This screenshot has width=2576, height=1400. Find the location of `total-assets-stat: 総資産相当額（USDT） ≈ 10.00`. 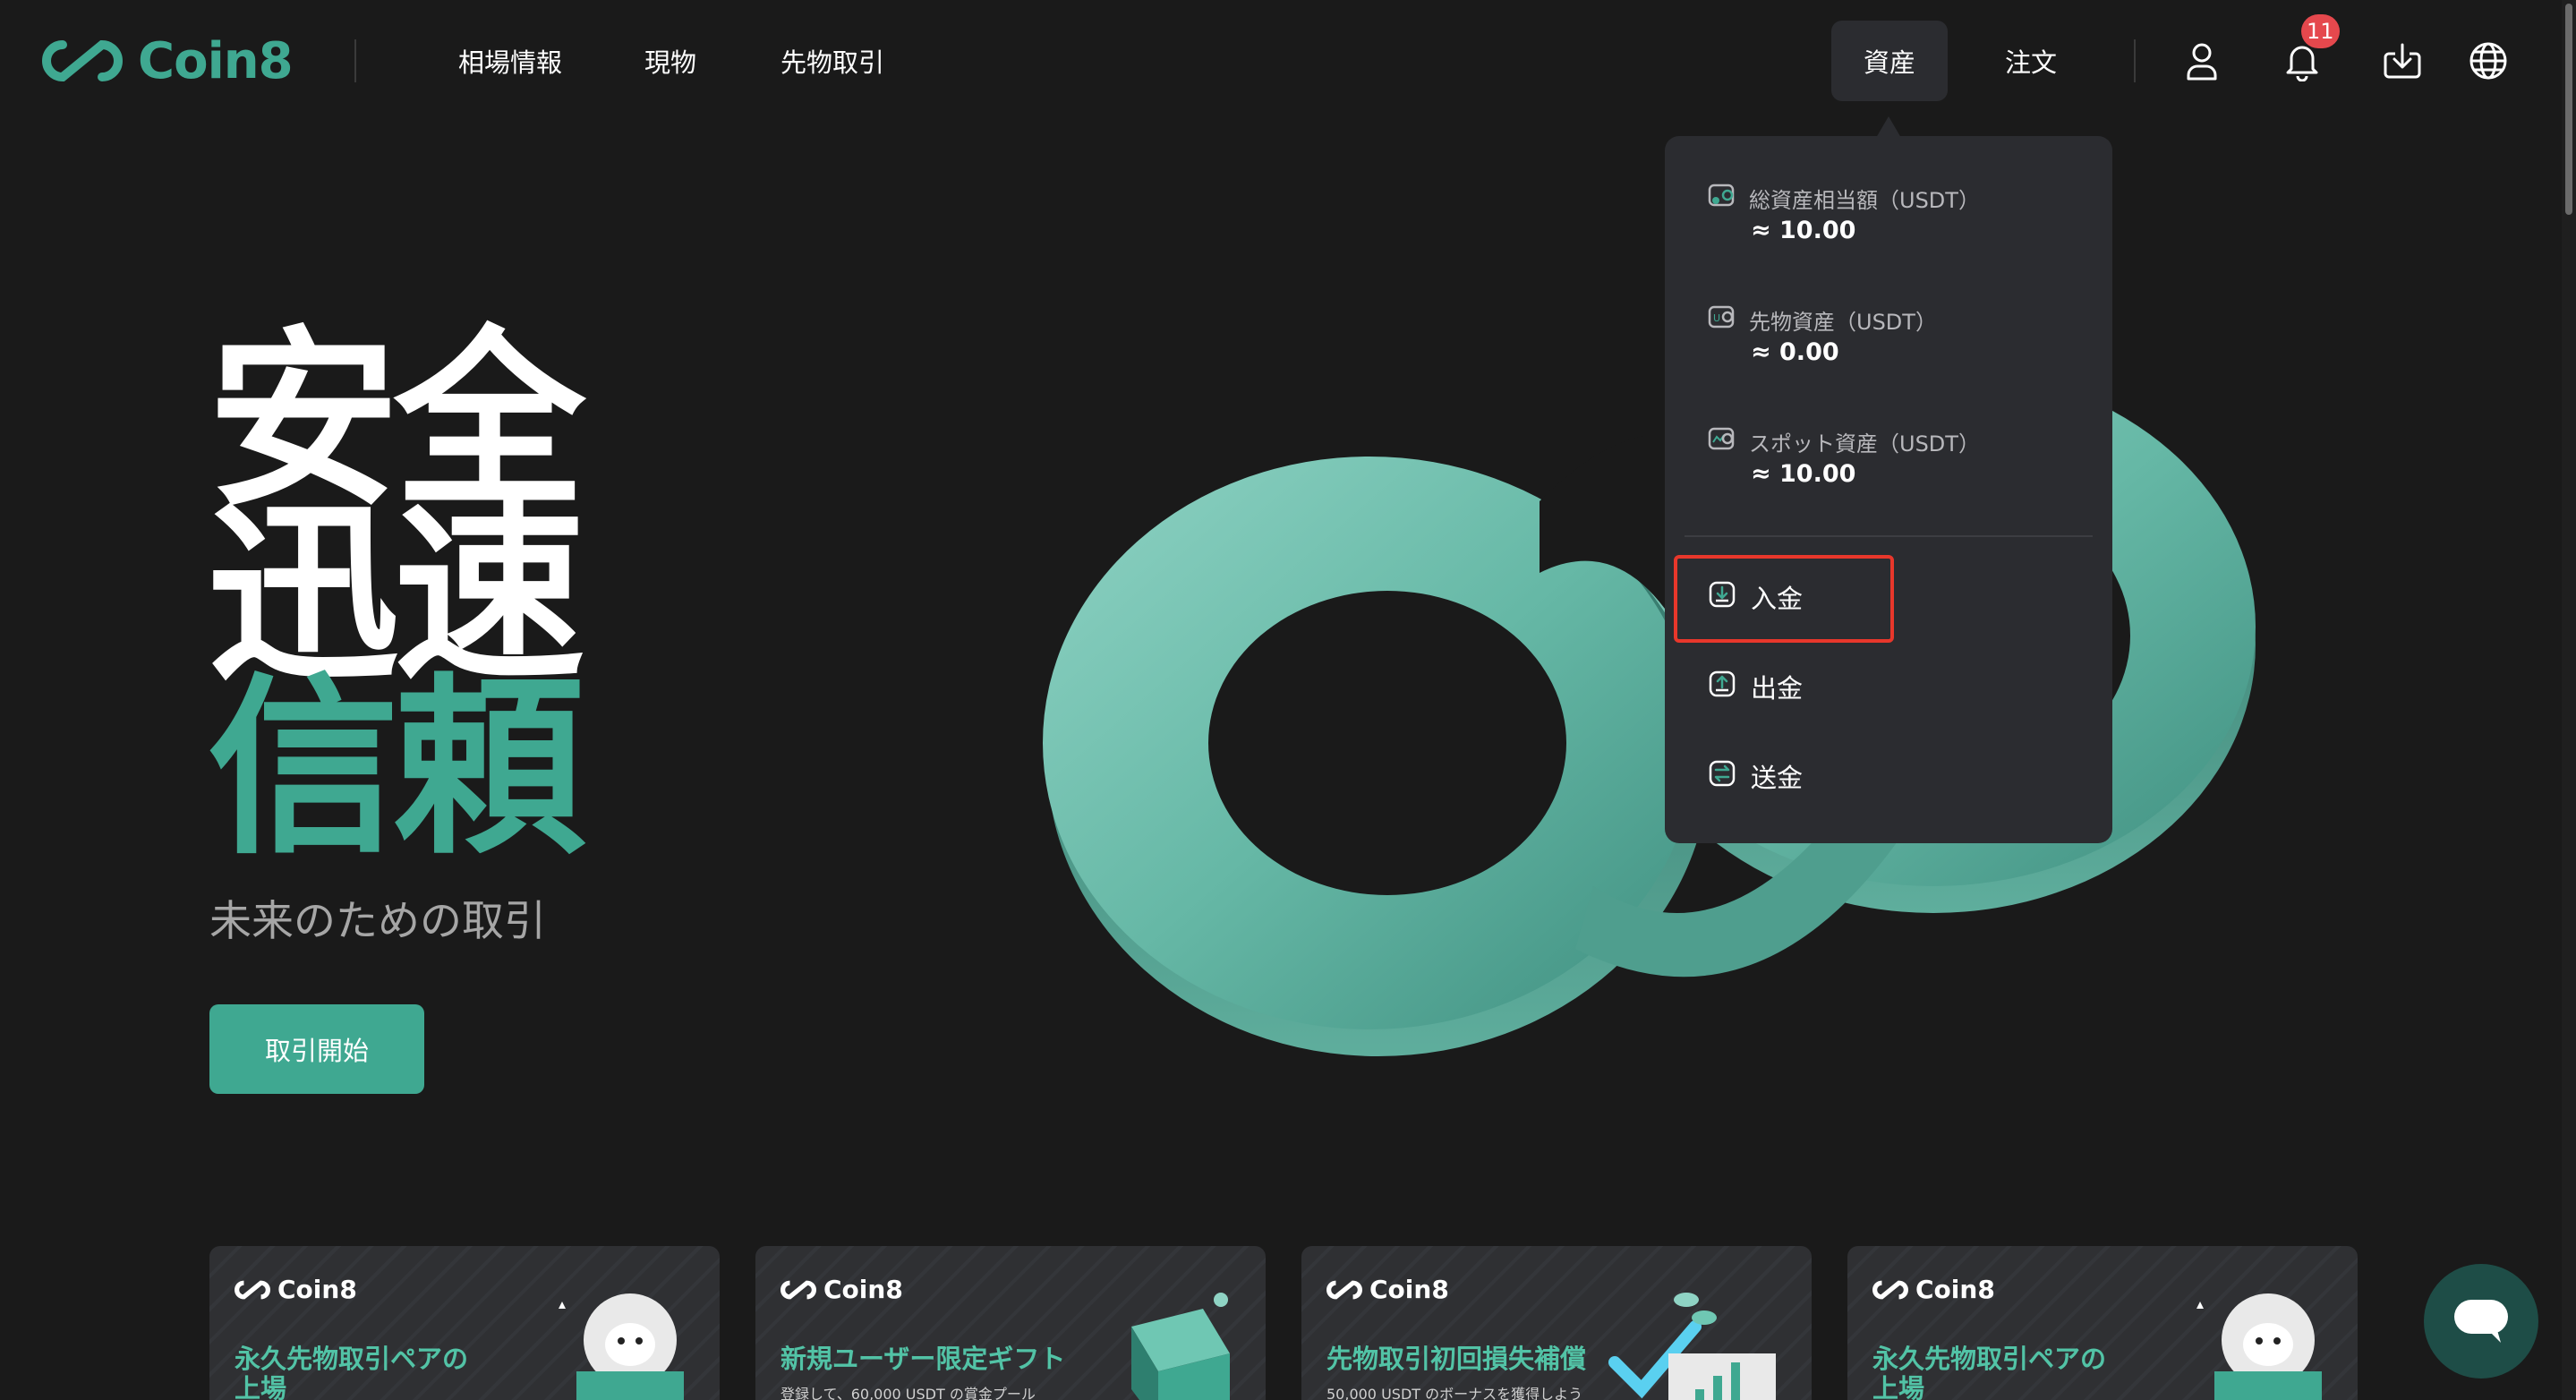

total-assets-stat: 総資産相当額（USDT） ≈ 10.00 is located at coordinates (1844, 213).